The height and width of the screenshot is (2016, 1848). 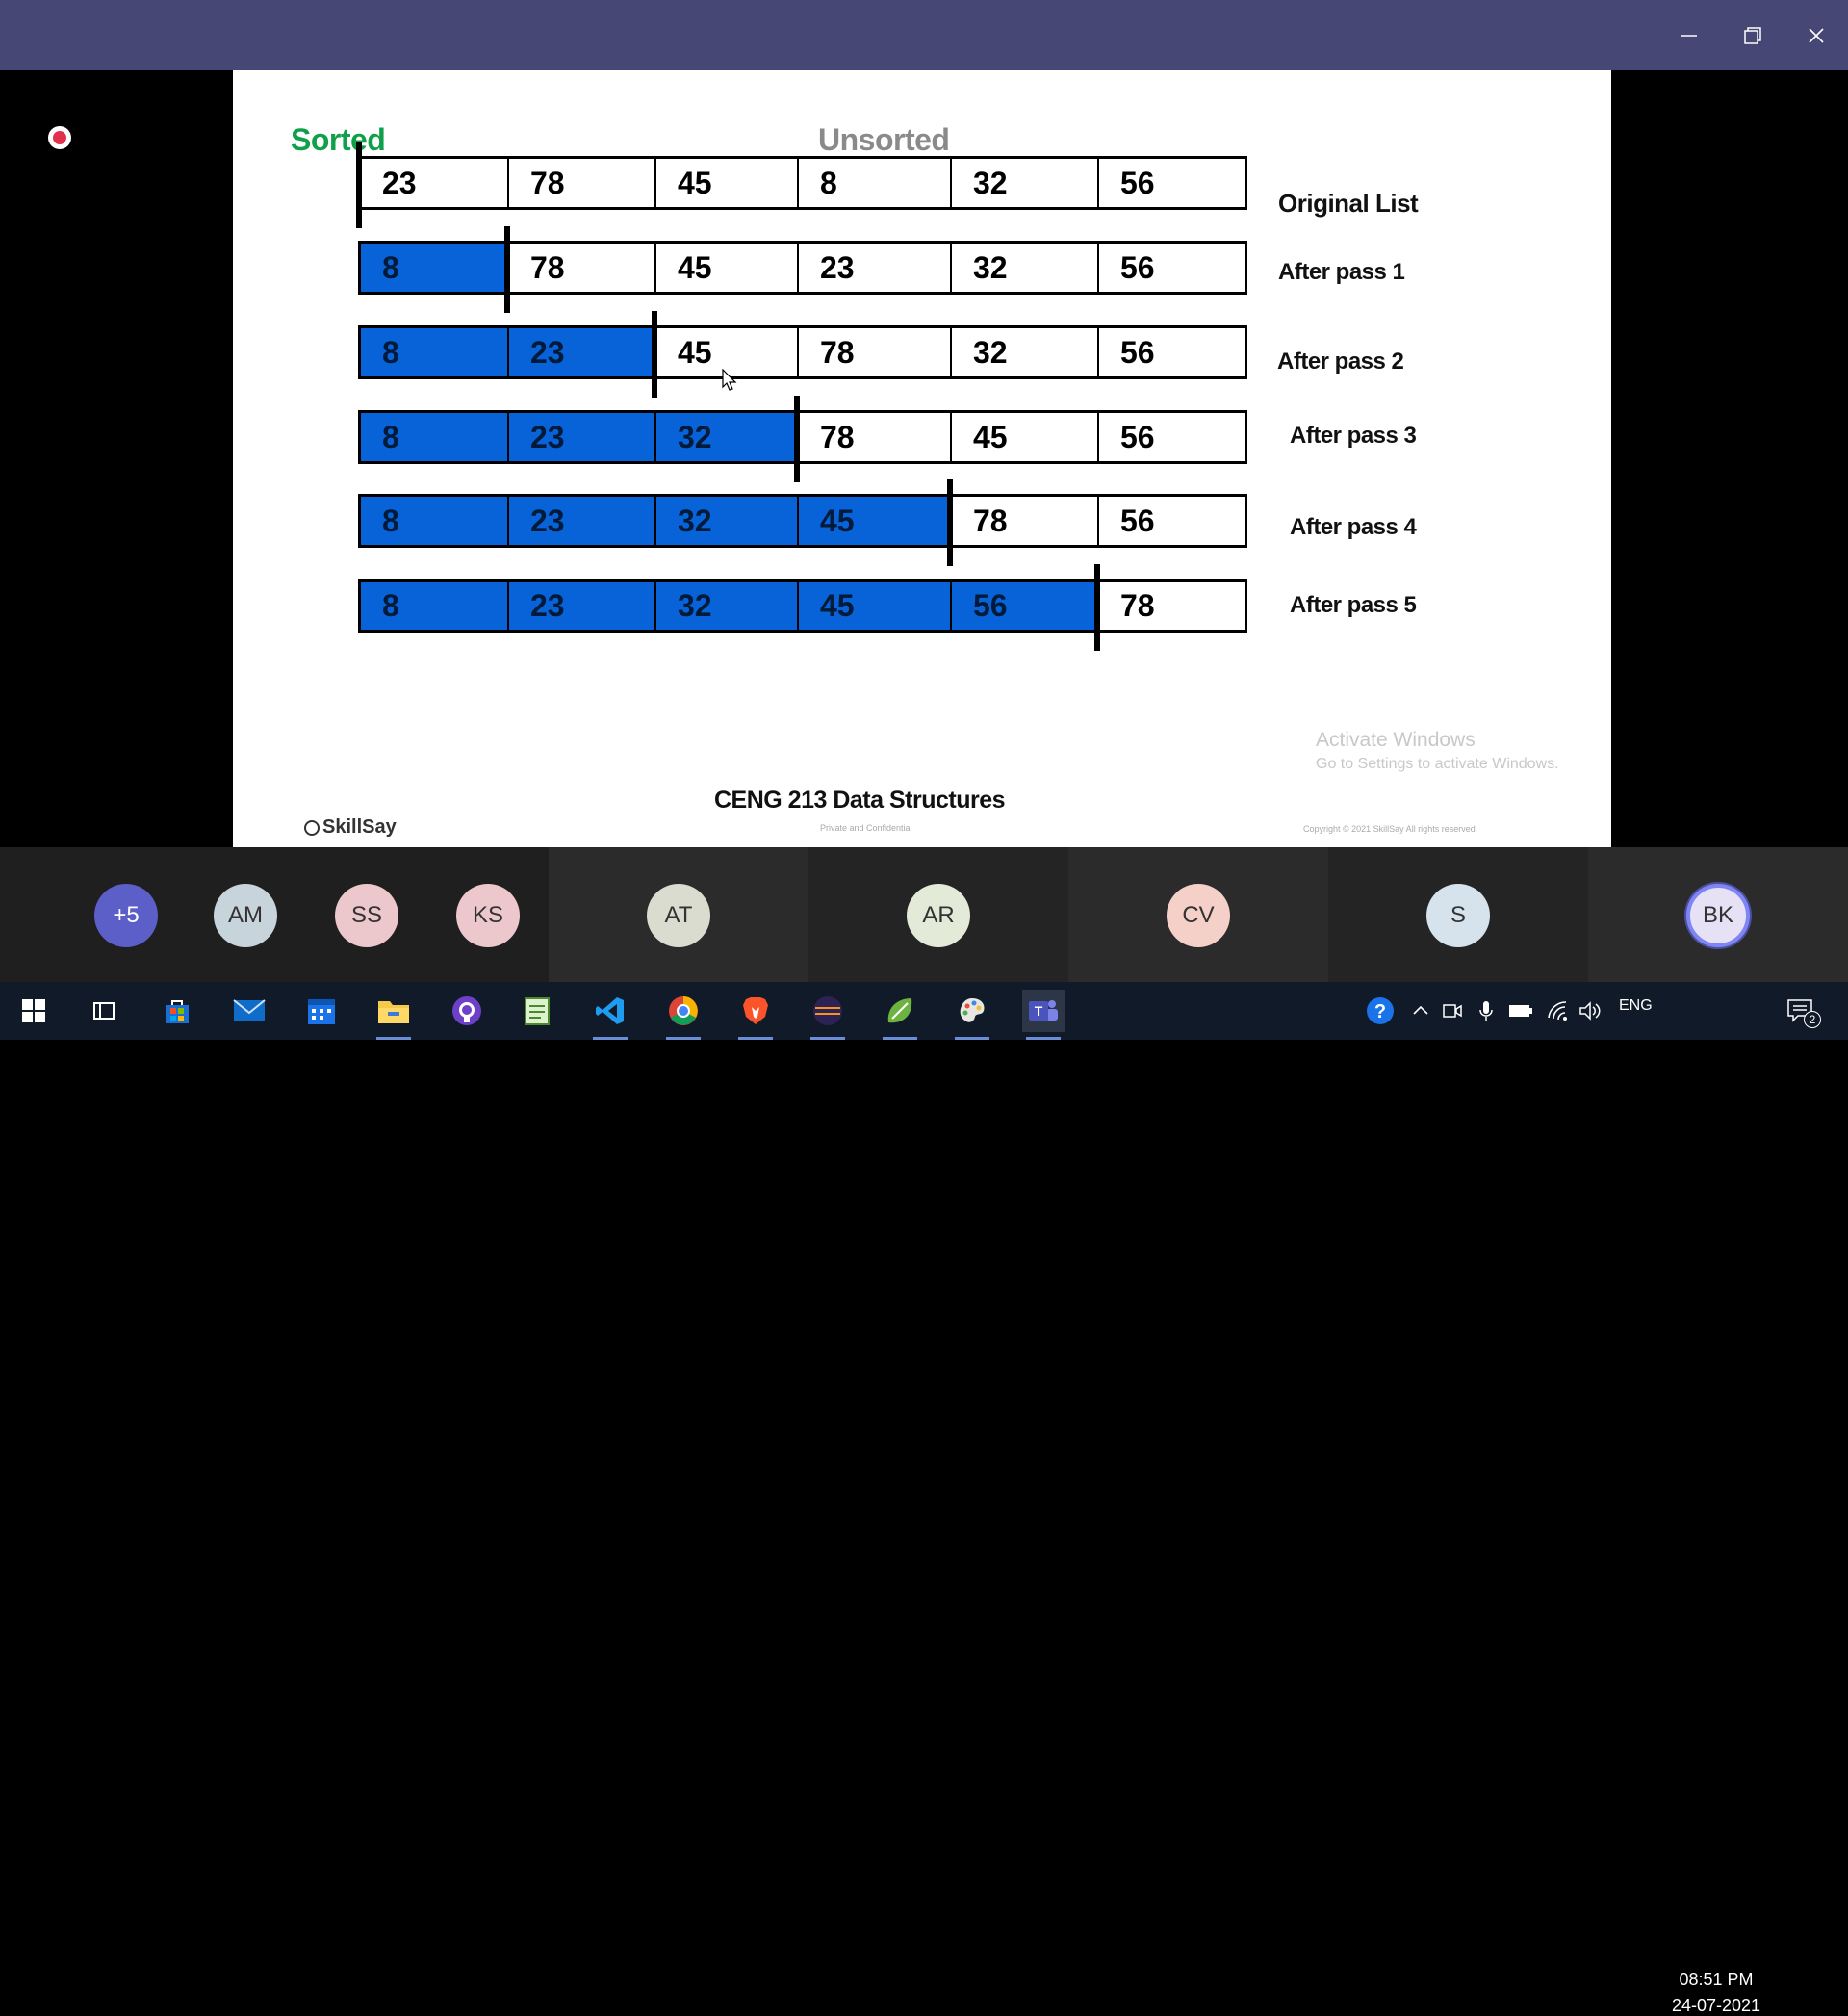 I want to click on microphone-icon, so click(x=1486, y=1011).